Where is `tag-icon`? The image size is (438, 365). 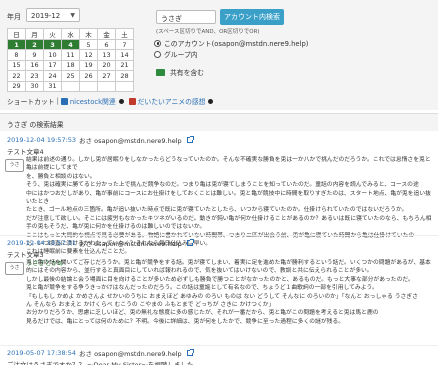
tag-icon is located at coordinates (132, 101).